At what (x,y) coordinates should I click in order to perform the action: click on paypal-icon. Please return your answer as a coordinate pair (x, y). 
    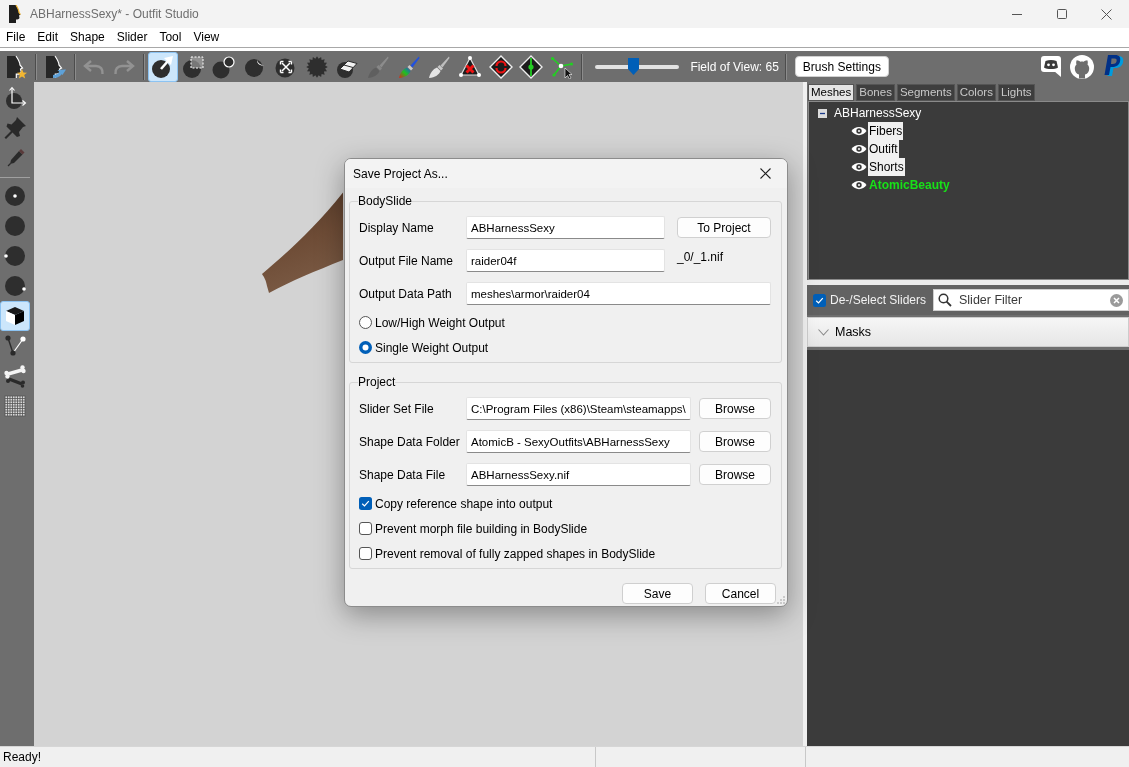
    Looking at the image, I should click on (1113, 66).